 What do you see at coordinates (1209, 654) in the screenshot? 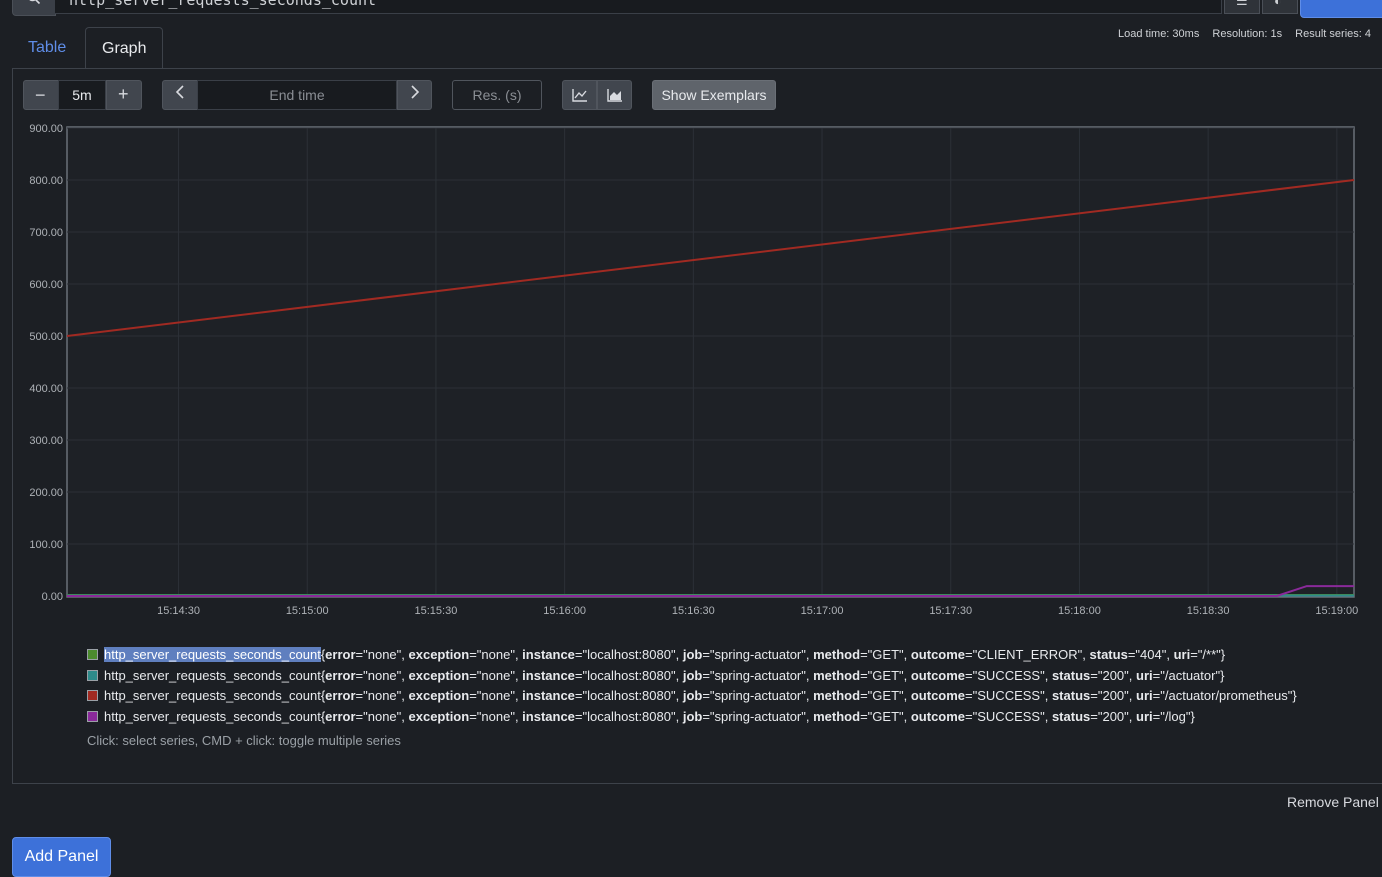
I see `label-value: /**` at bounding box center [1209, 654].